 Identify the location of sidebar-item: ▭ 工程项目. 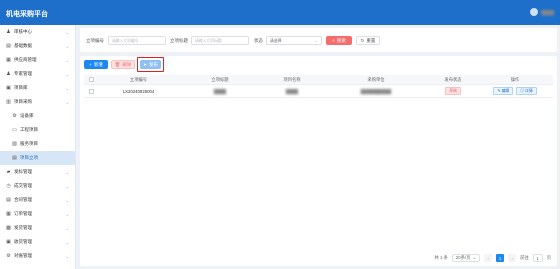
(37, 130).